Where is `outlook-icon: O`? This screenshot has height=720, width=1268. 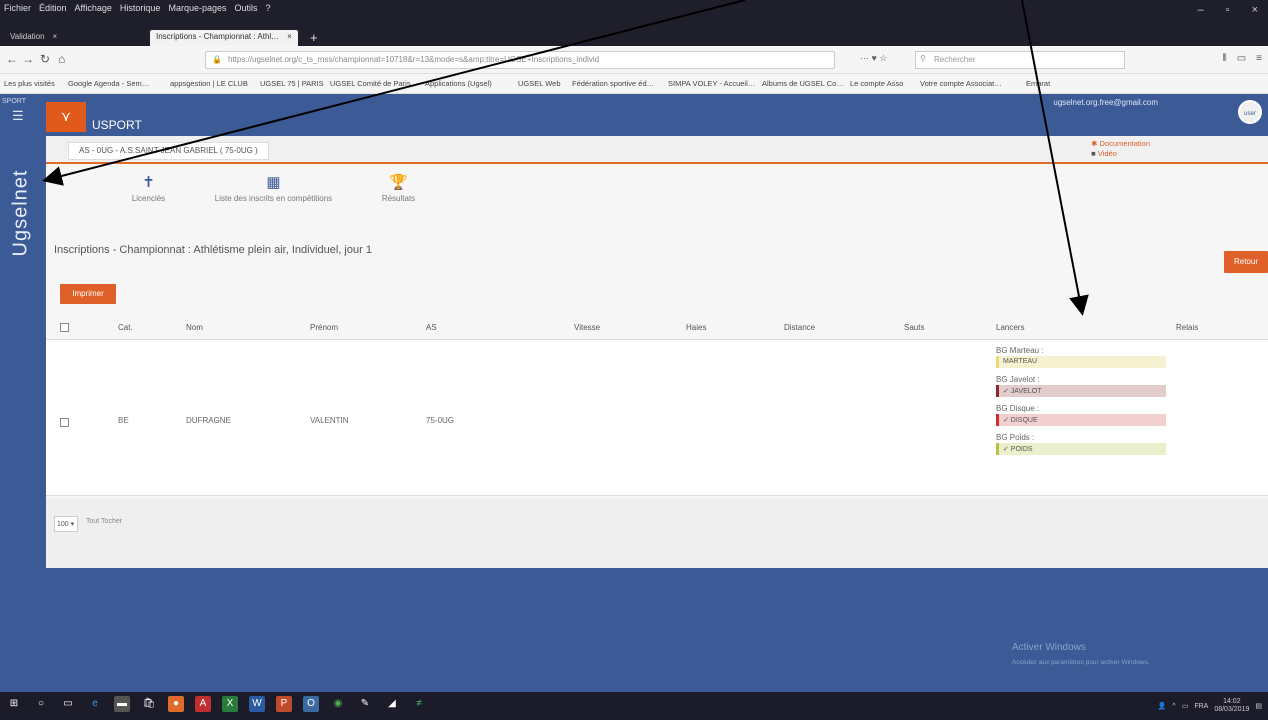 outlook-icon: O is located at coordinates (311, 704).